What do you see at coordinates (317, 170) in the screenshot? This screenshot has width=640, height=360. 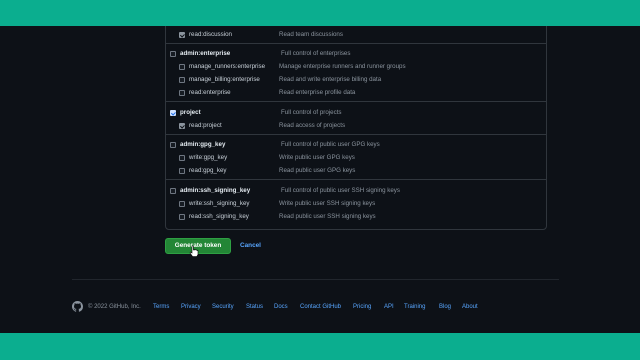 I see `scope-description: Read public user GPG keys` at bounding box center [317, 170].